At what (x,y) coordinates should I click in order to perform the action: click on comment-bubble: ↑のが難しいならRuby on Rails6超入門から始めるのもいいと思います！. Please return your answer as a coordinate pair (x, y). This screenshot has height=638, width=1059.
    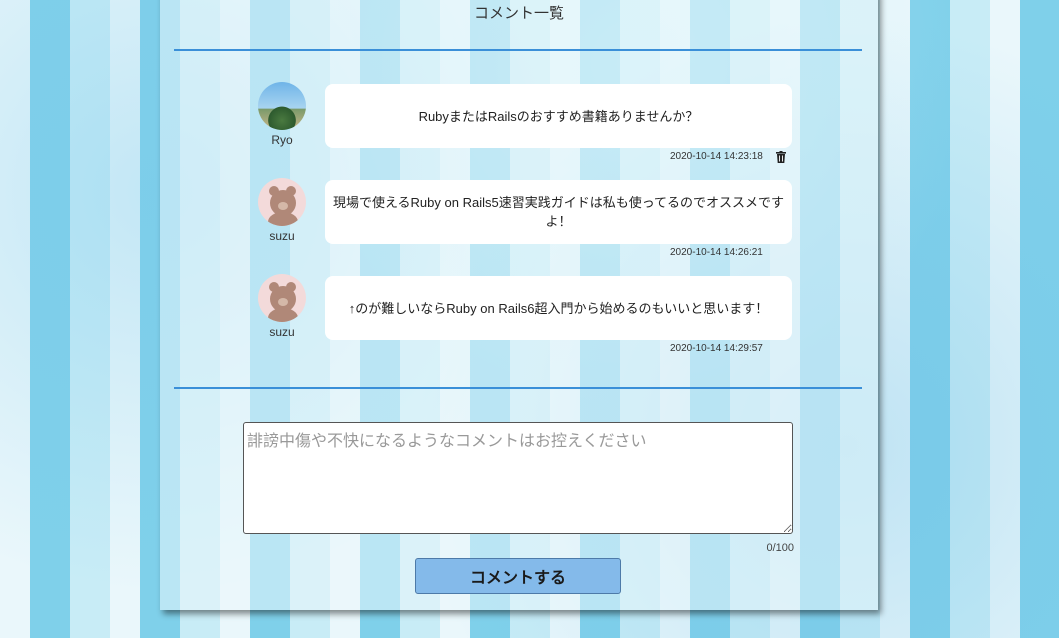
    Looking at the image, I should click on (558, 308).